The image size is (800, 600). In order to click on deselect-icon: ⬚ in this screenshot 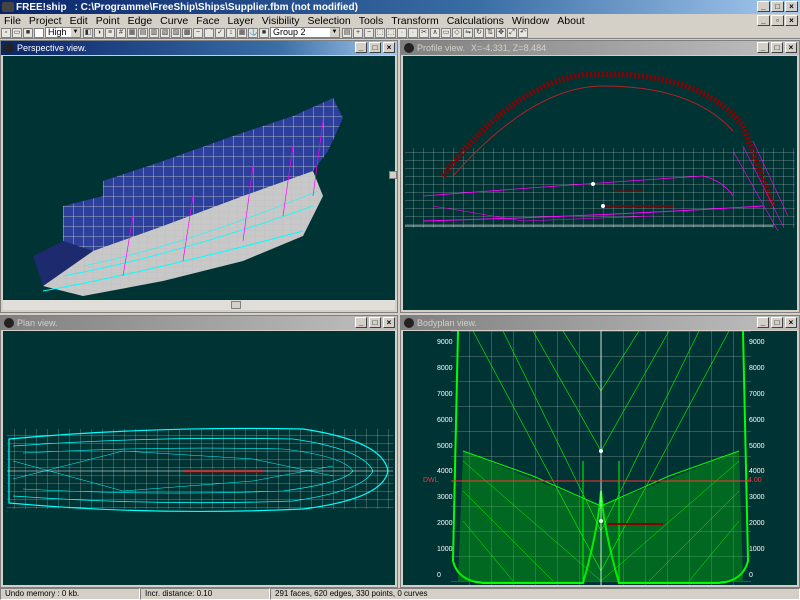, I will do `click(391, 32)`.